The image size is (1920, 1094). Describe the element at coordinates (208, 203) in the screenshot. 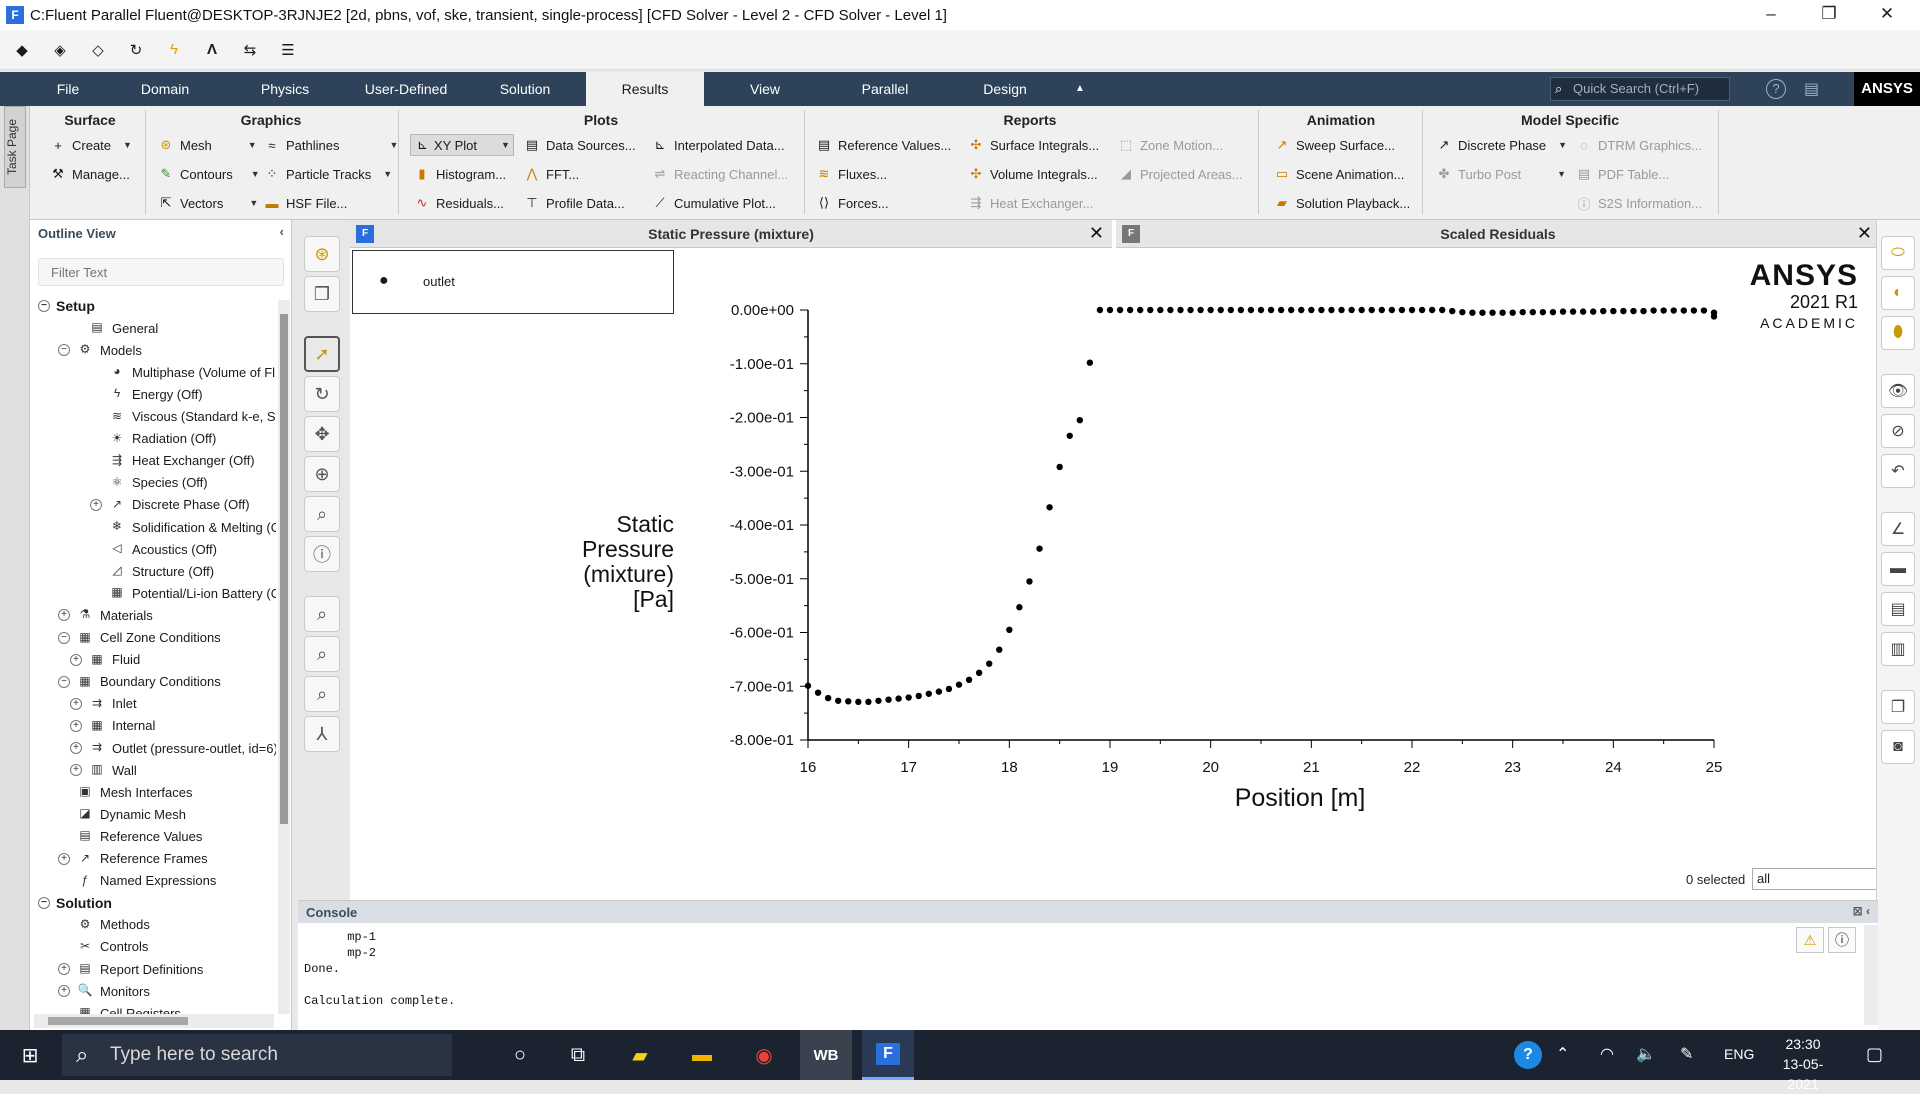

I see `vectors-button: ⇱ Vectors ▼` at that location.